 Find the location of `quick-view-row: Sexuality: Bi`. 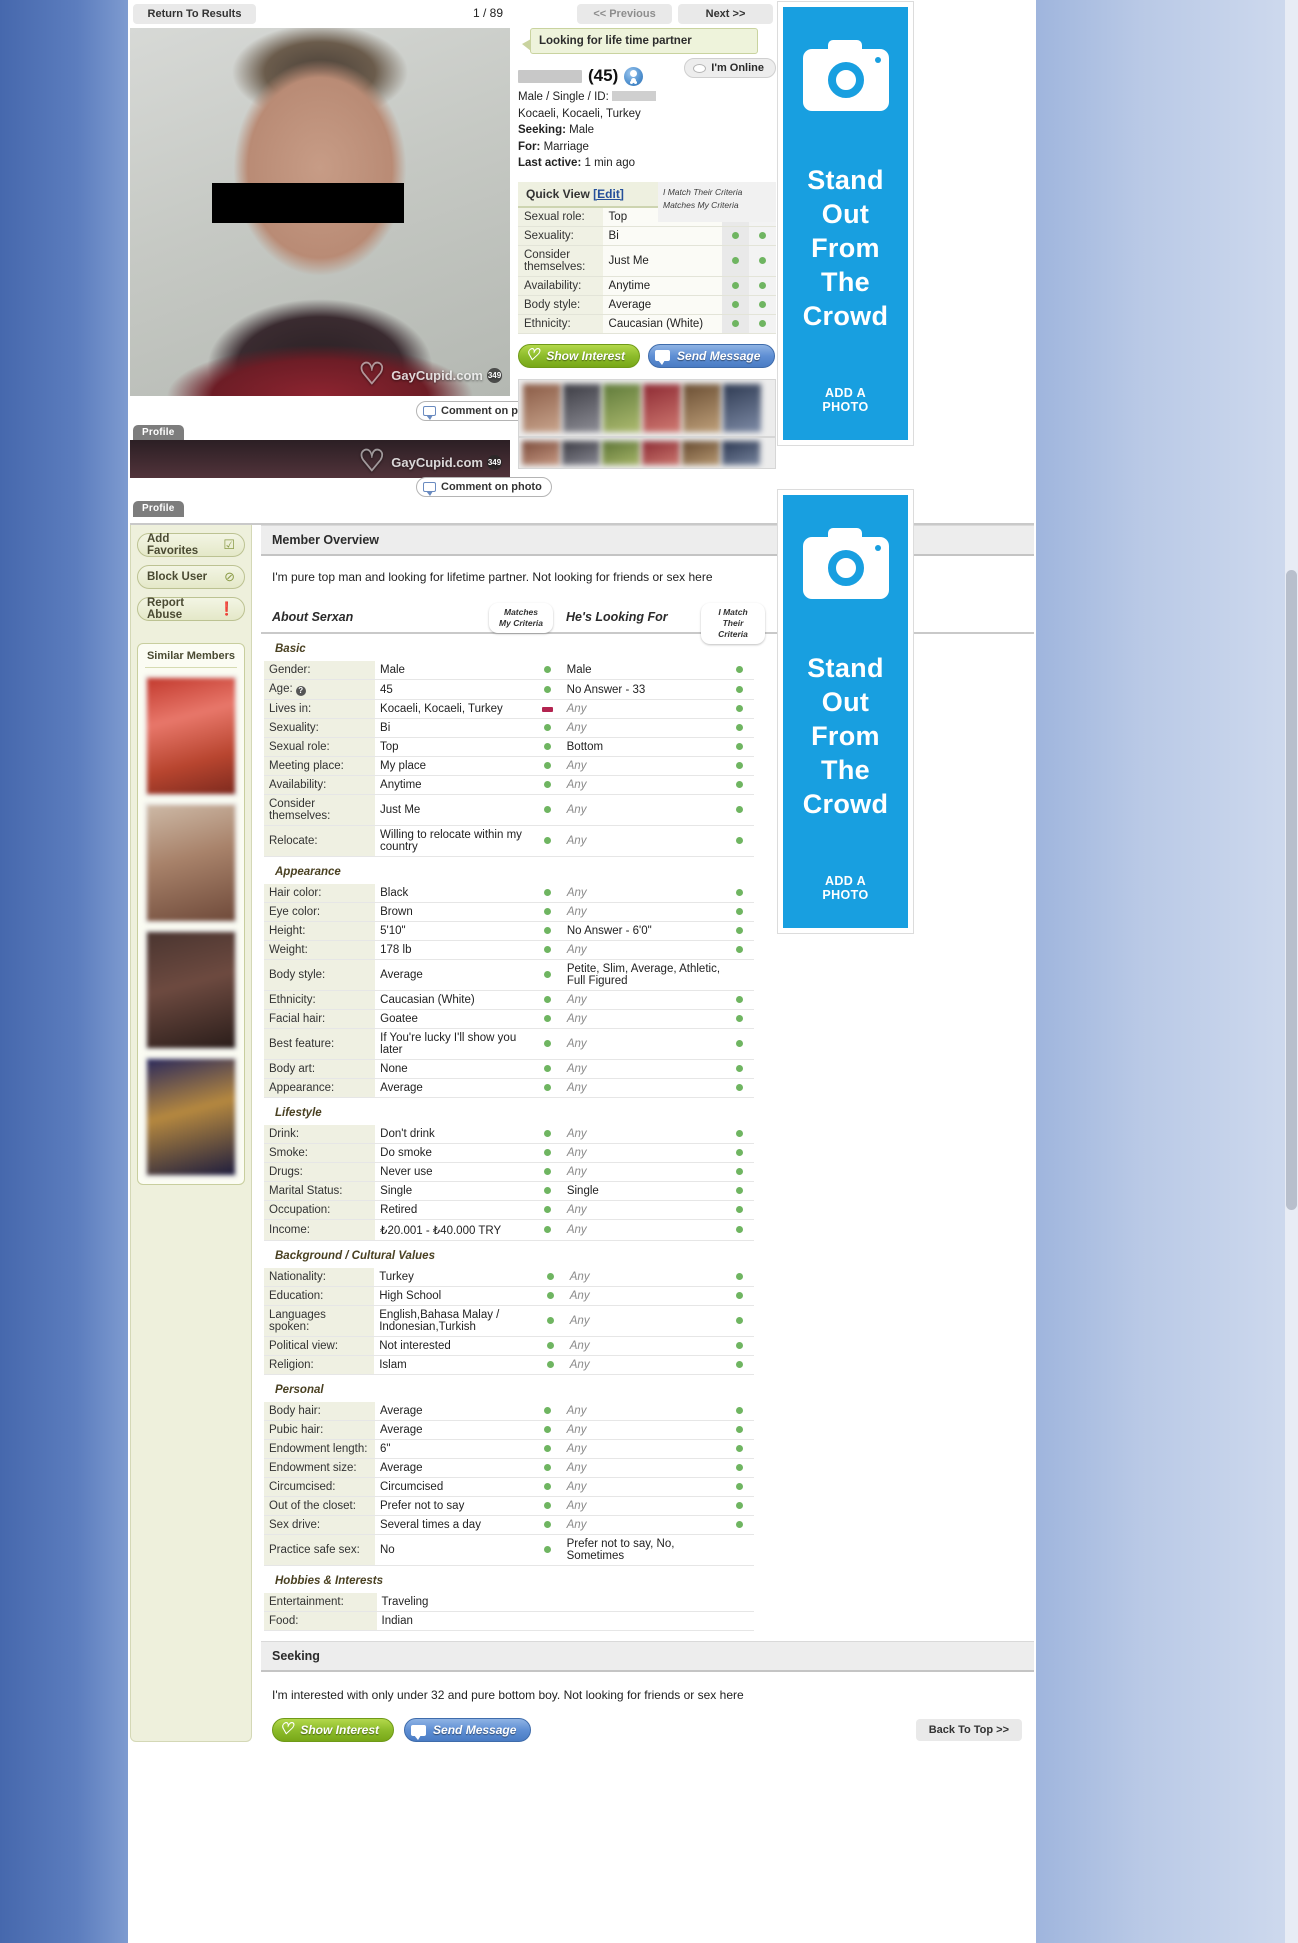

quick-view-row: Sexuality: Bi is located at coordinates (647, 235).